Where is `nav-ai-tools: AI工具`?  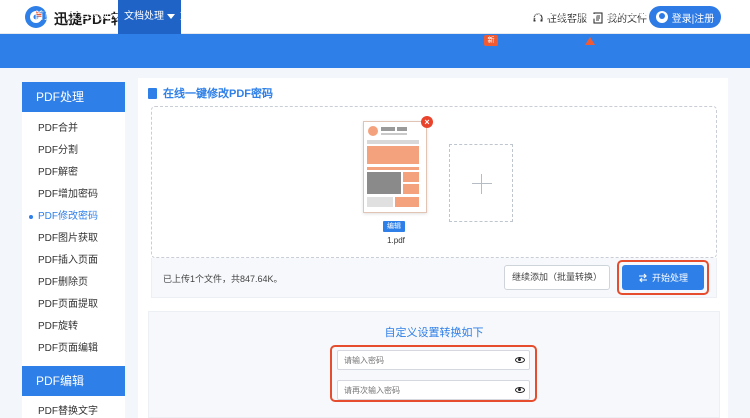
nav-ai-tools: AI工具 is located at coordinates (578, 17).